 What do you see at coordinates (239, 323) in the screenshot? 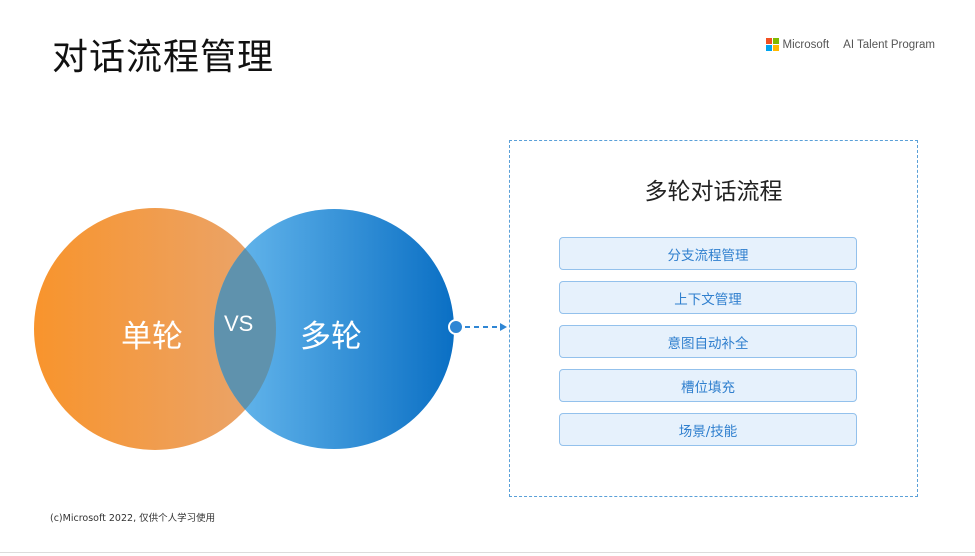
I see `vs-label: VS` at bounding box center [239, 323].